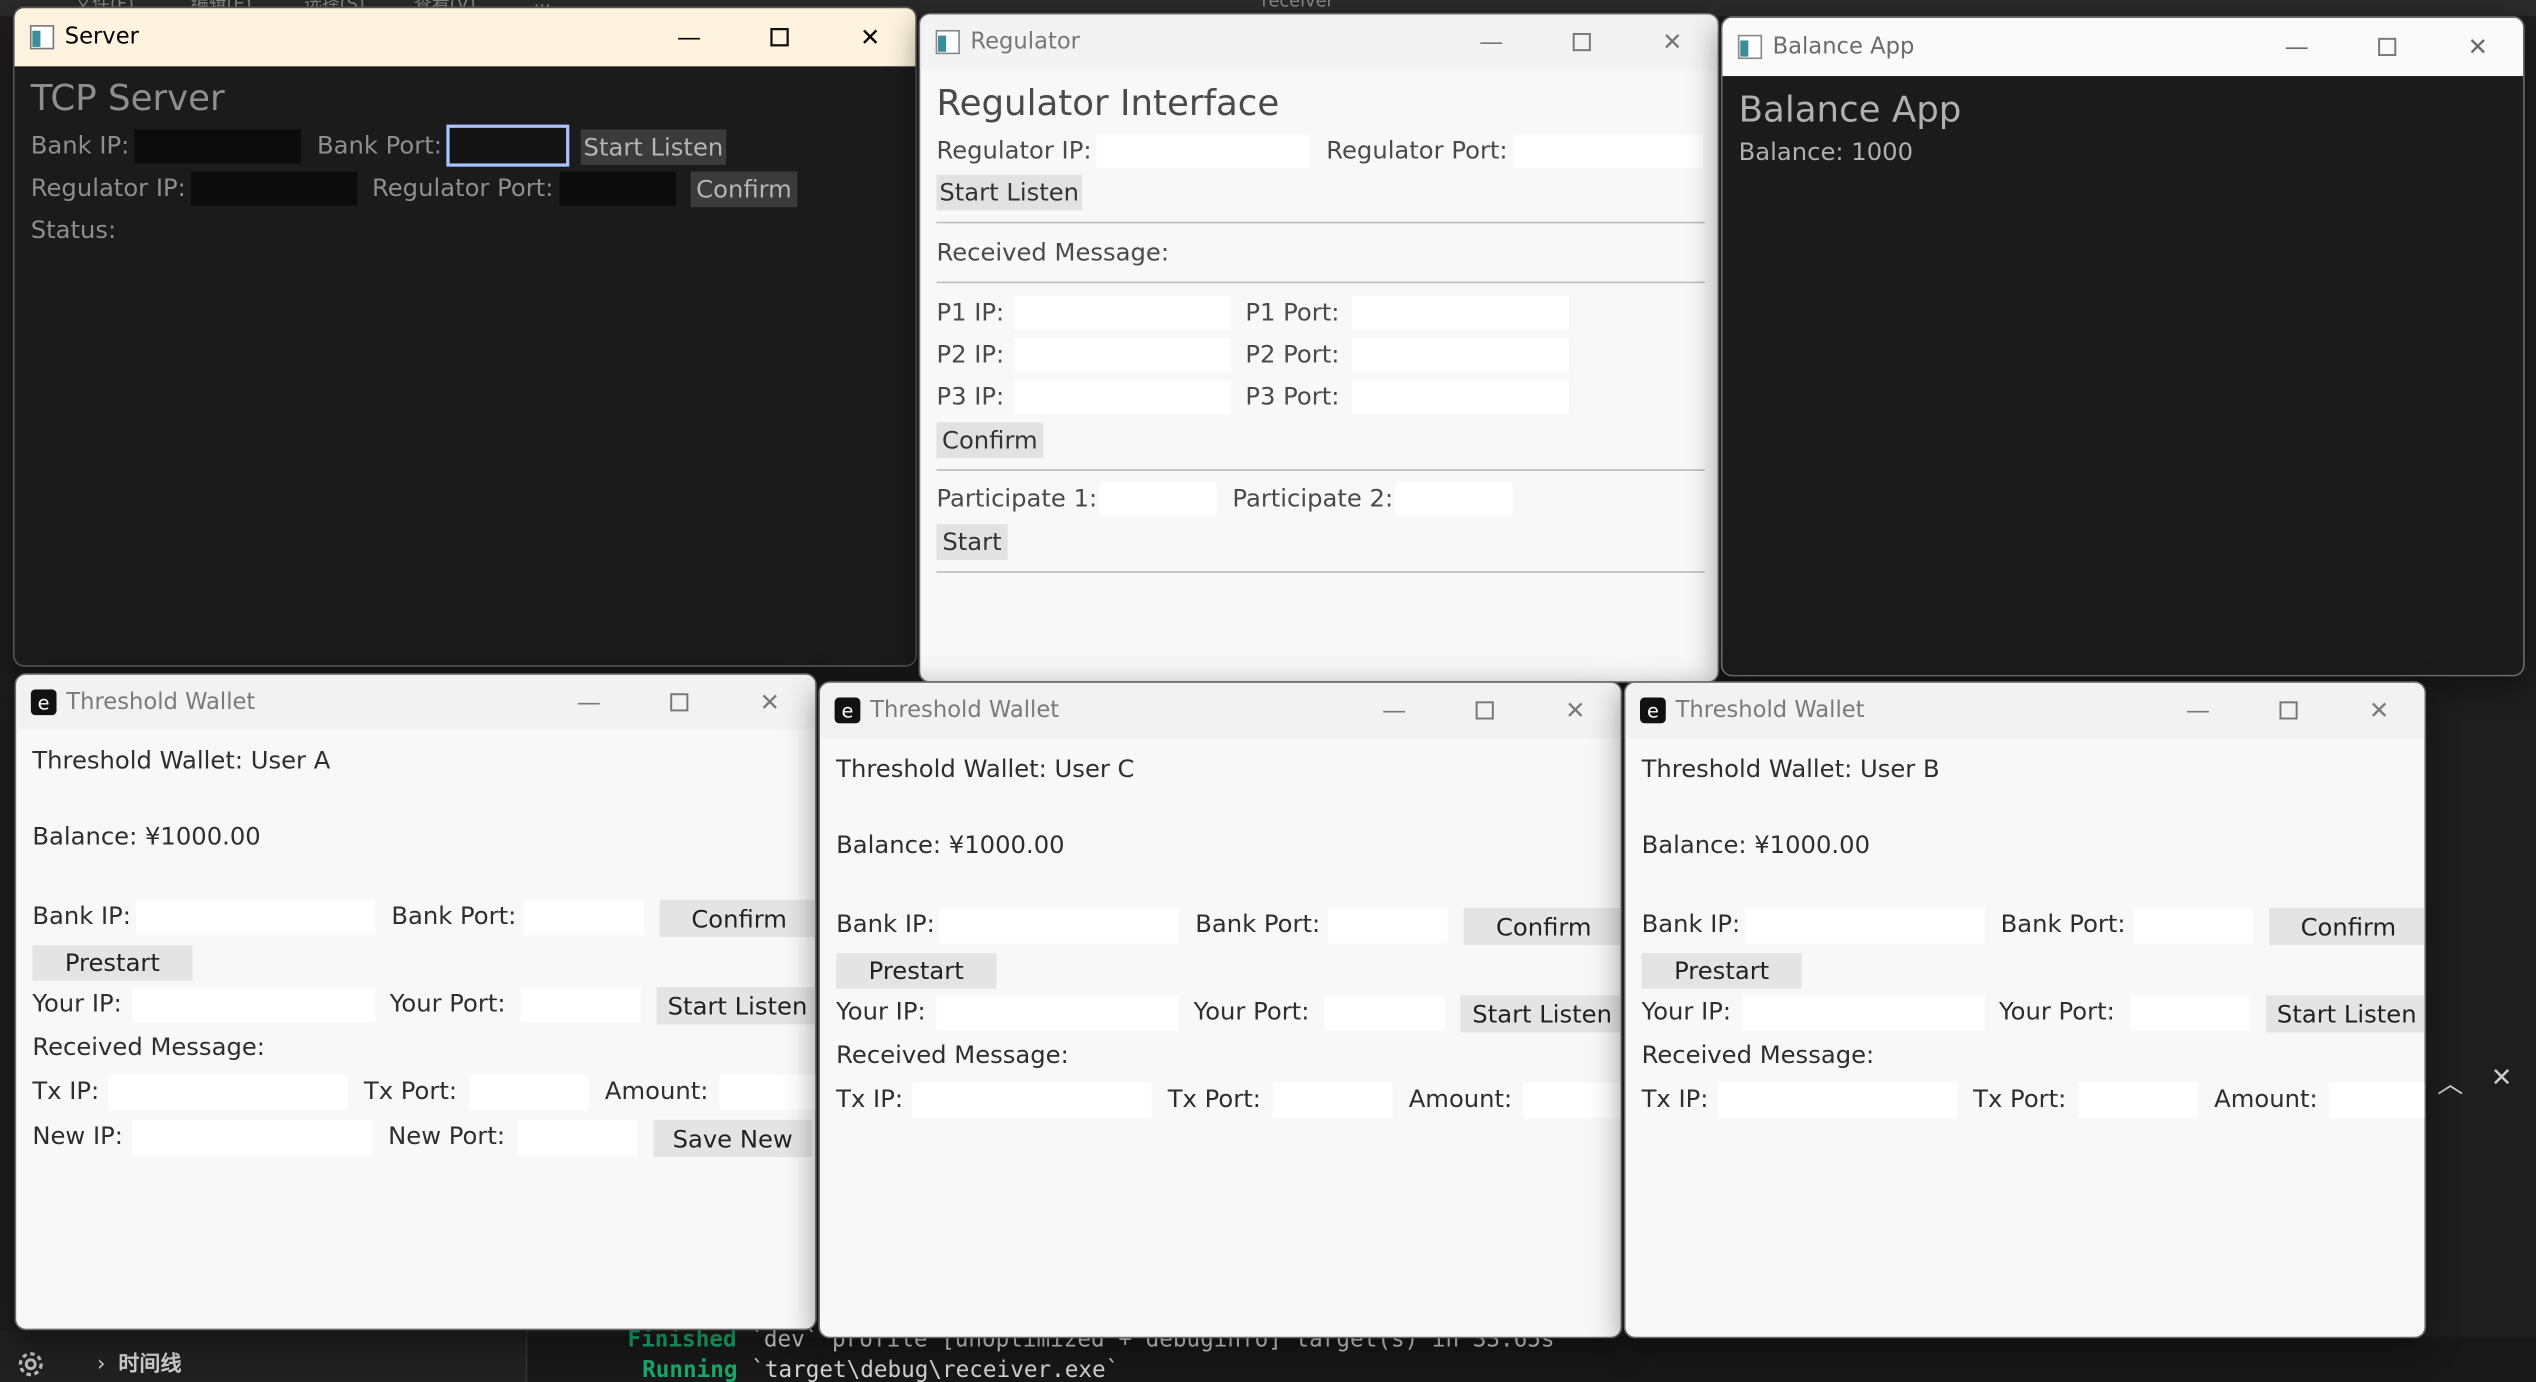 The height and width of the screenshot is (1382, 2536). I want to click on regulator-ip-label: Regulator IP:, so click(108, 188).